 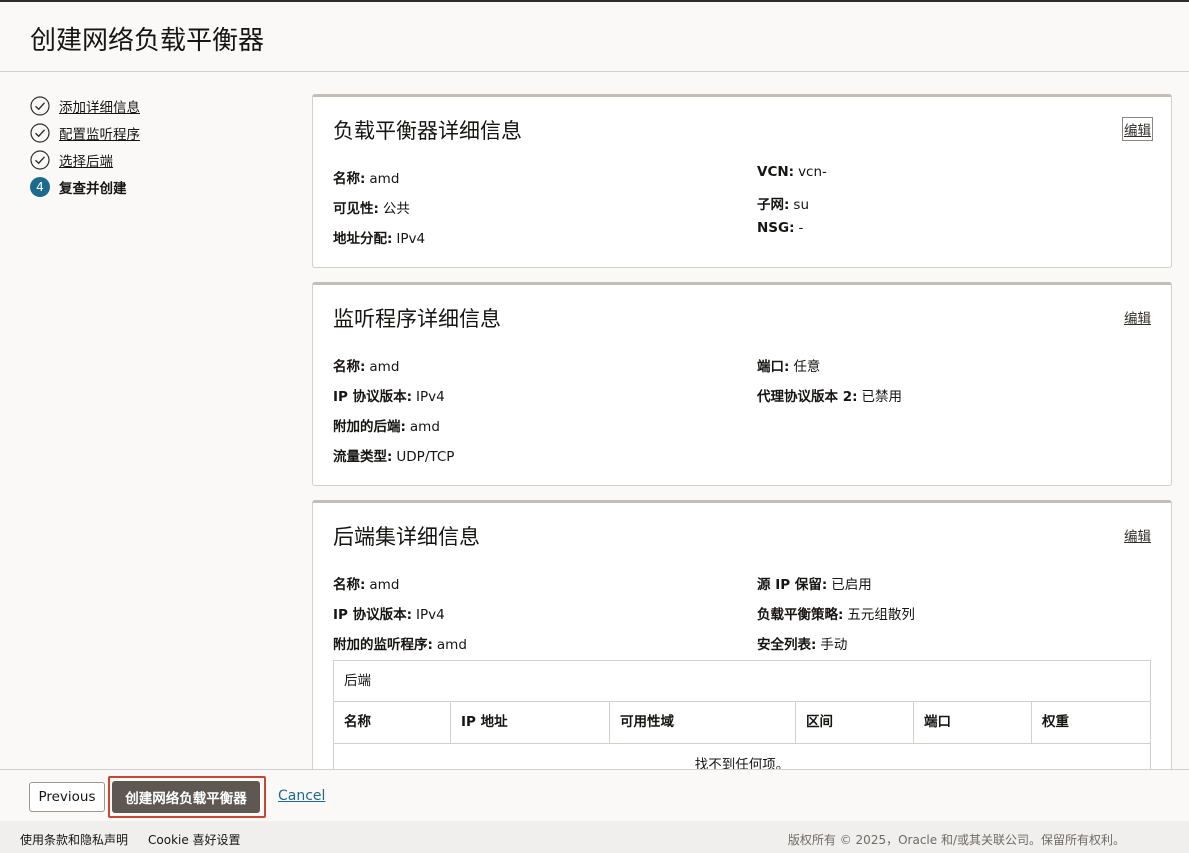 I want to click on backends-table: 后端 名称 IP 地址 可用性域 区间 端口 权重 找不到任何项。, so click(x=742, y=714).